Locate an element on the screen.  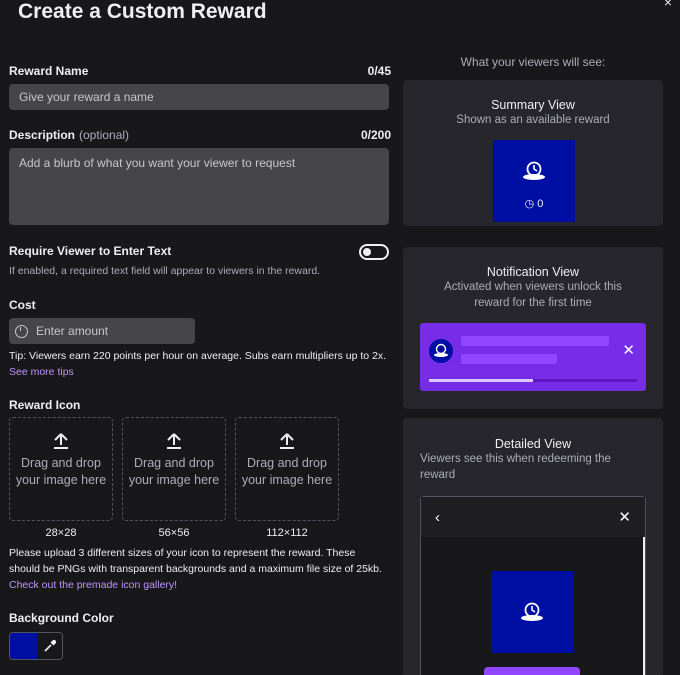
cost-placeholder: Enter amount is located at coordinates (72, 331).